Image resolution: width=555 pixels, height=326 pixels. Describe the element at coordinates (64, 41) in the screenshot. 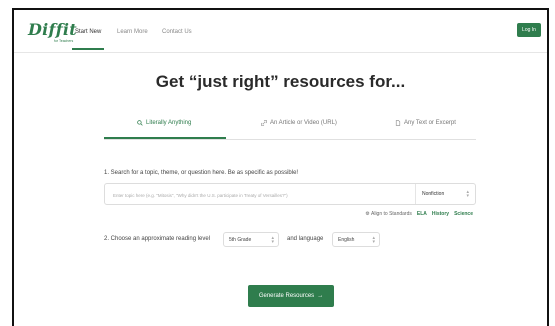

I see `logo-subtitle: for Teachers` at that location.